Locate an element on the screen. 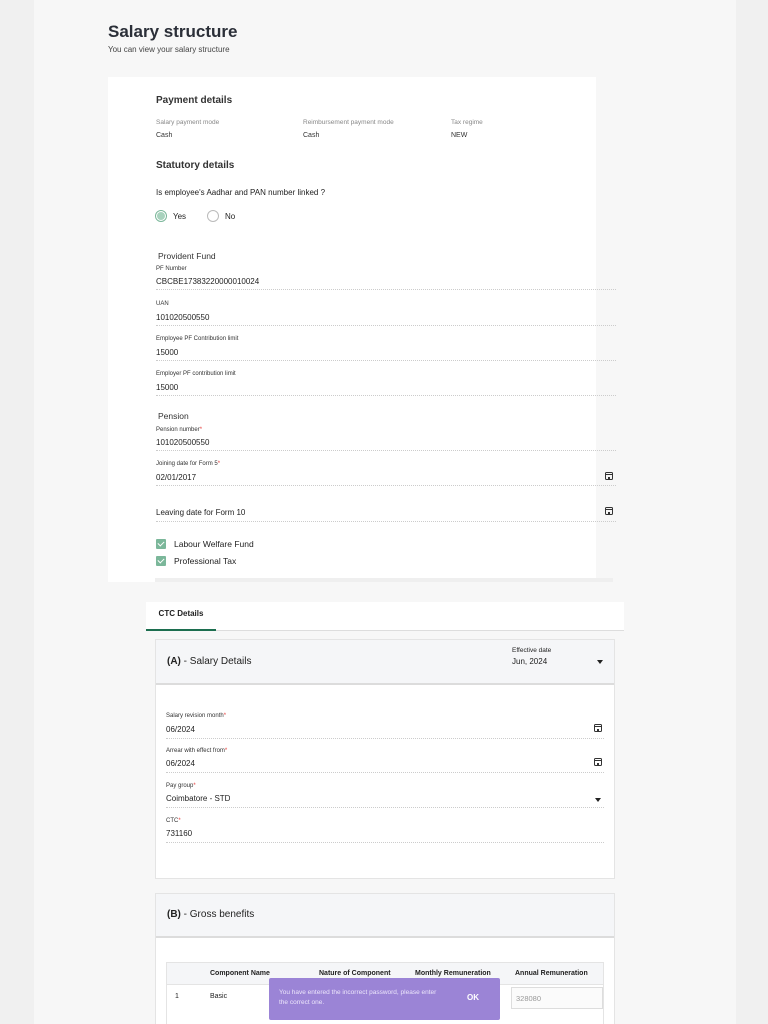 The height and width of the screenshot is (1024, 768). pension-title: Pension is located at coordinates (173, 416).